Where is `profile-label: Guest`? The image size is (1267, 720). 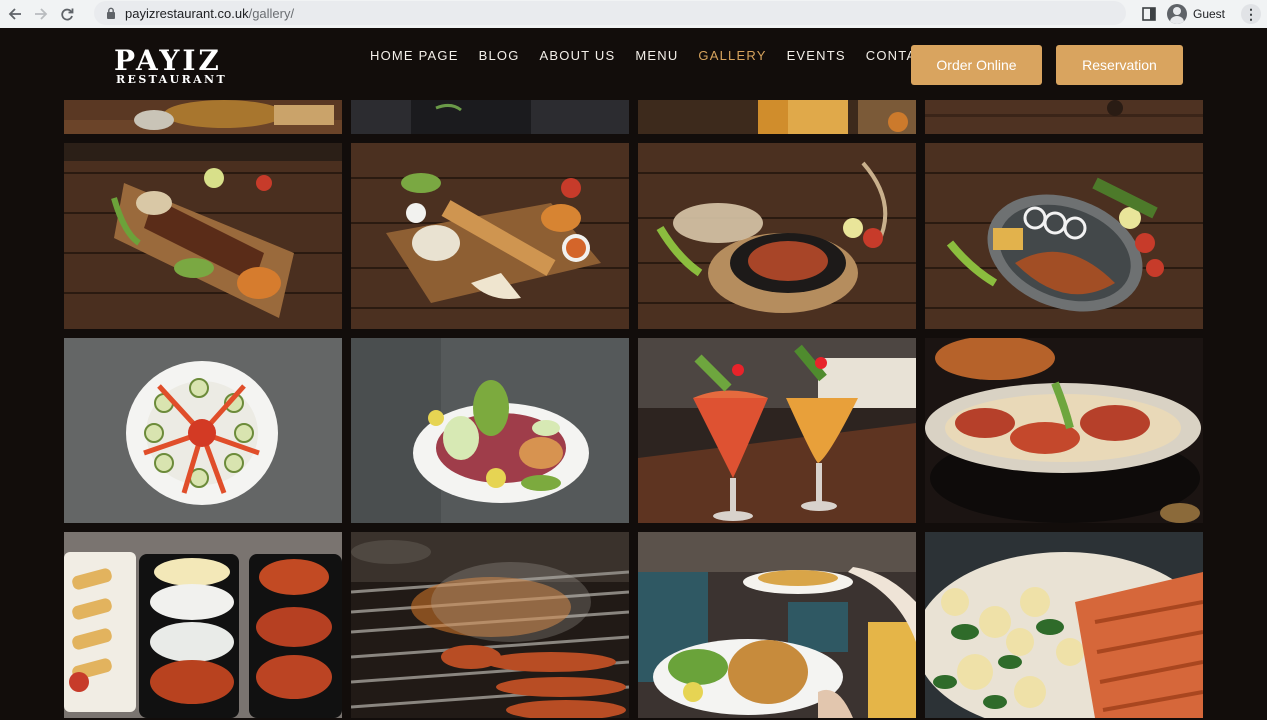
profile-label: Guest is located at coordinates (1208, 14).